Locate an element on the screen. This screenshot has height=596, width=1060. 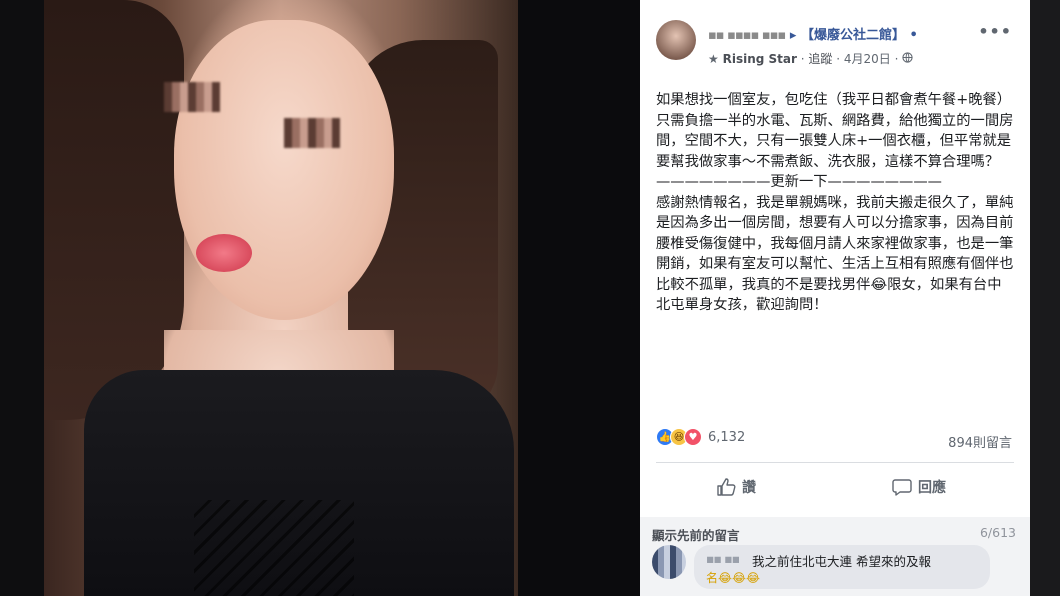
public-globe-icon is located at coordinates (907, 59).